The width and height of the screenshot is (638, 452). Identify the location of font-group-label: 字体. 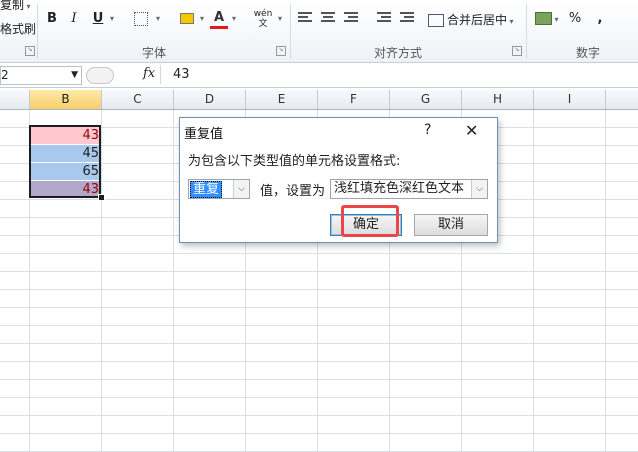
(154, 53).